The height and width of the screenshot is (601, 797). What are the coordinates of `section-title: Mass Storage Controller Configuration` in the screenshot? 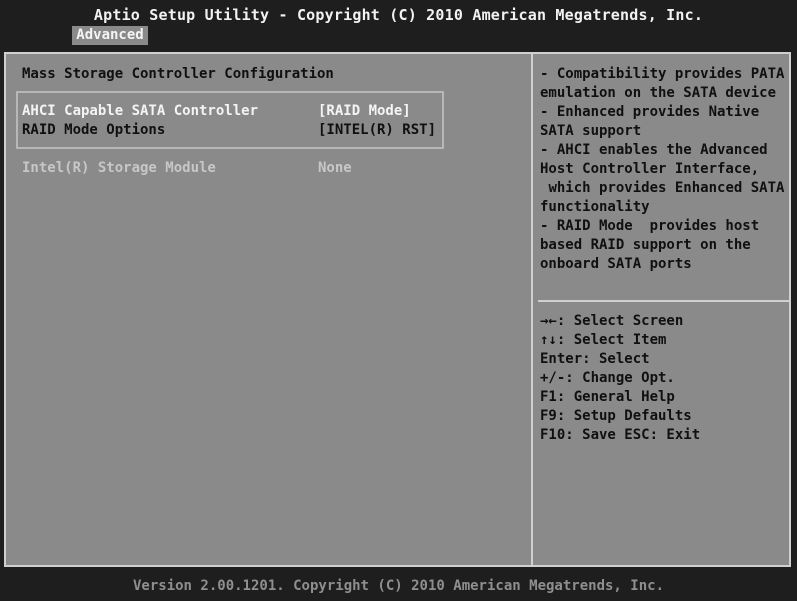 It's located at (178, 74).